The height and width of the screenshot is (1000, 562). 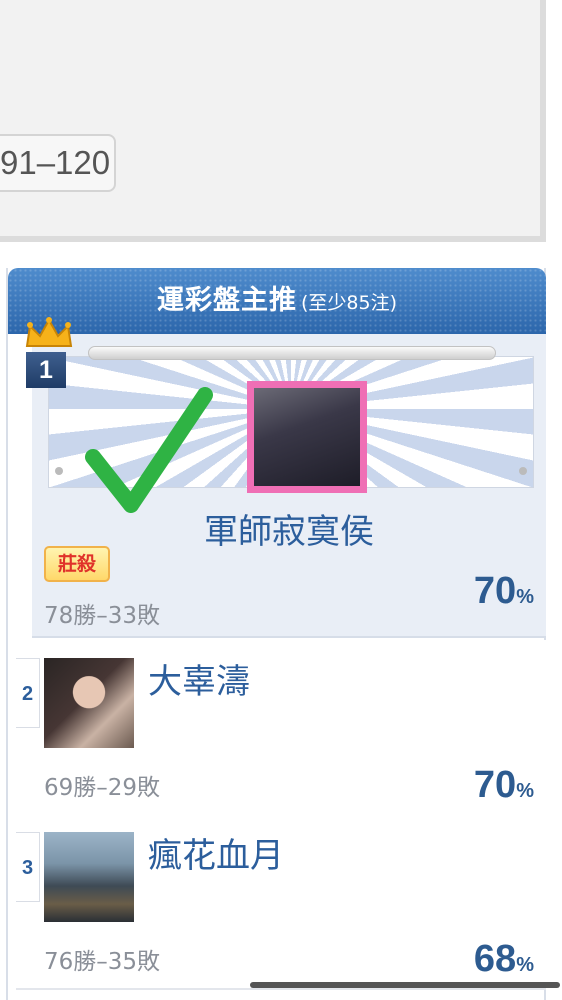 What do you see at coordinates (348, 303) in the screenshot?
I see `ranking-subtitle: (至少85注)` at bounding box center [348, 303].